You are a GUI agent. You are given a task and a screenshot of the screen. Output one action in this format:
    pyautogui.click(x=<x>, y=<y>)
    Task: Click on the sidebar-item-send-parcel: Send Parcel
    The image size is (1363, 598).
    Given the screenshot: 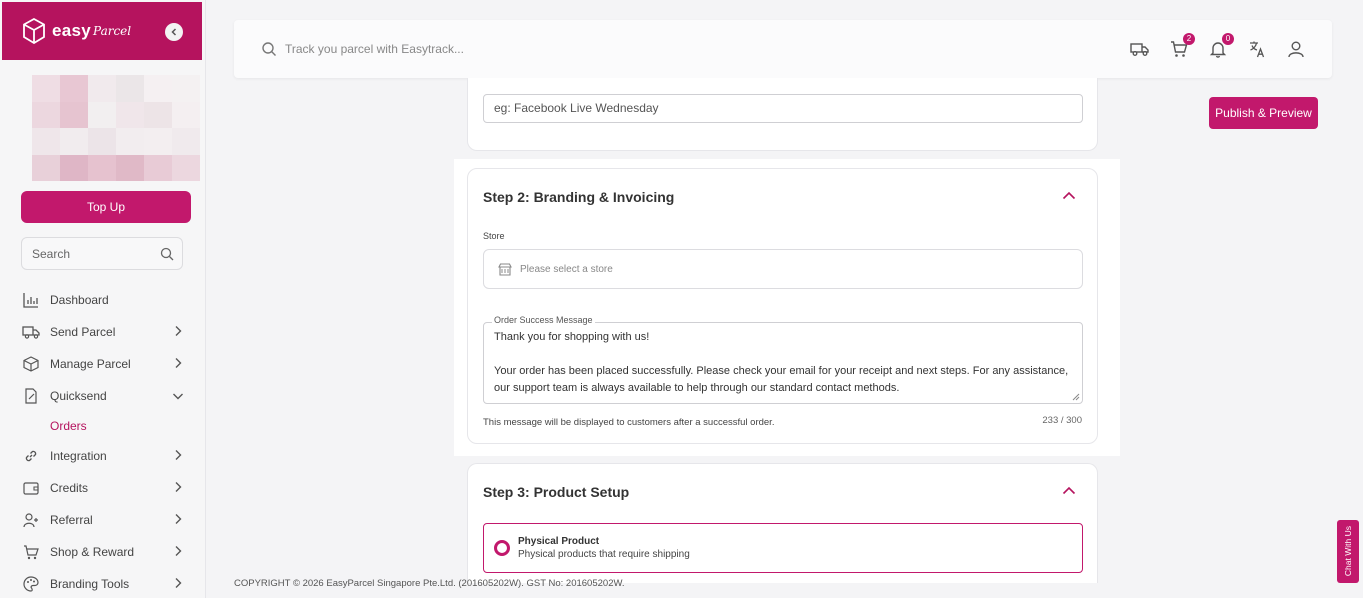 What is the action you would take?
    pyautogui.click(x=107, y=332)
    